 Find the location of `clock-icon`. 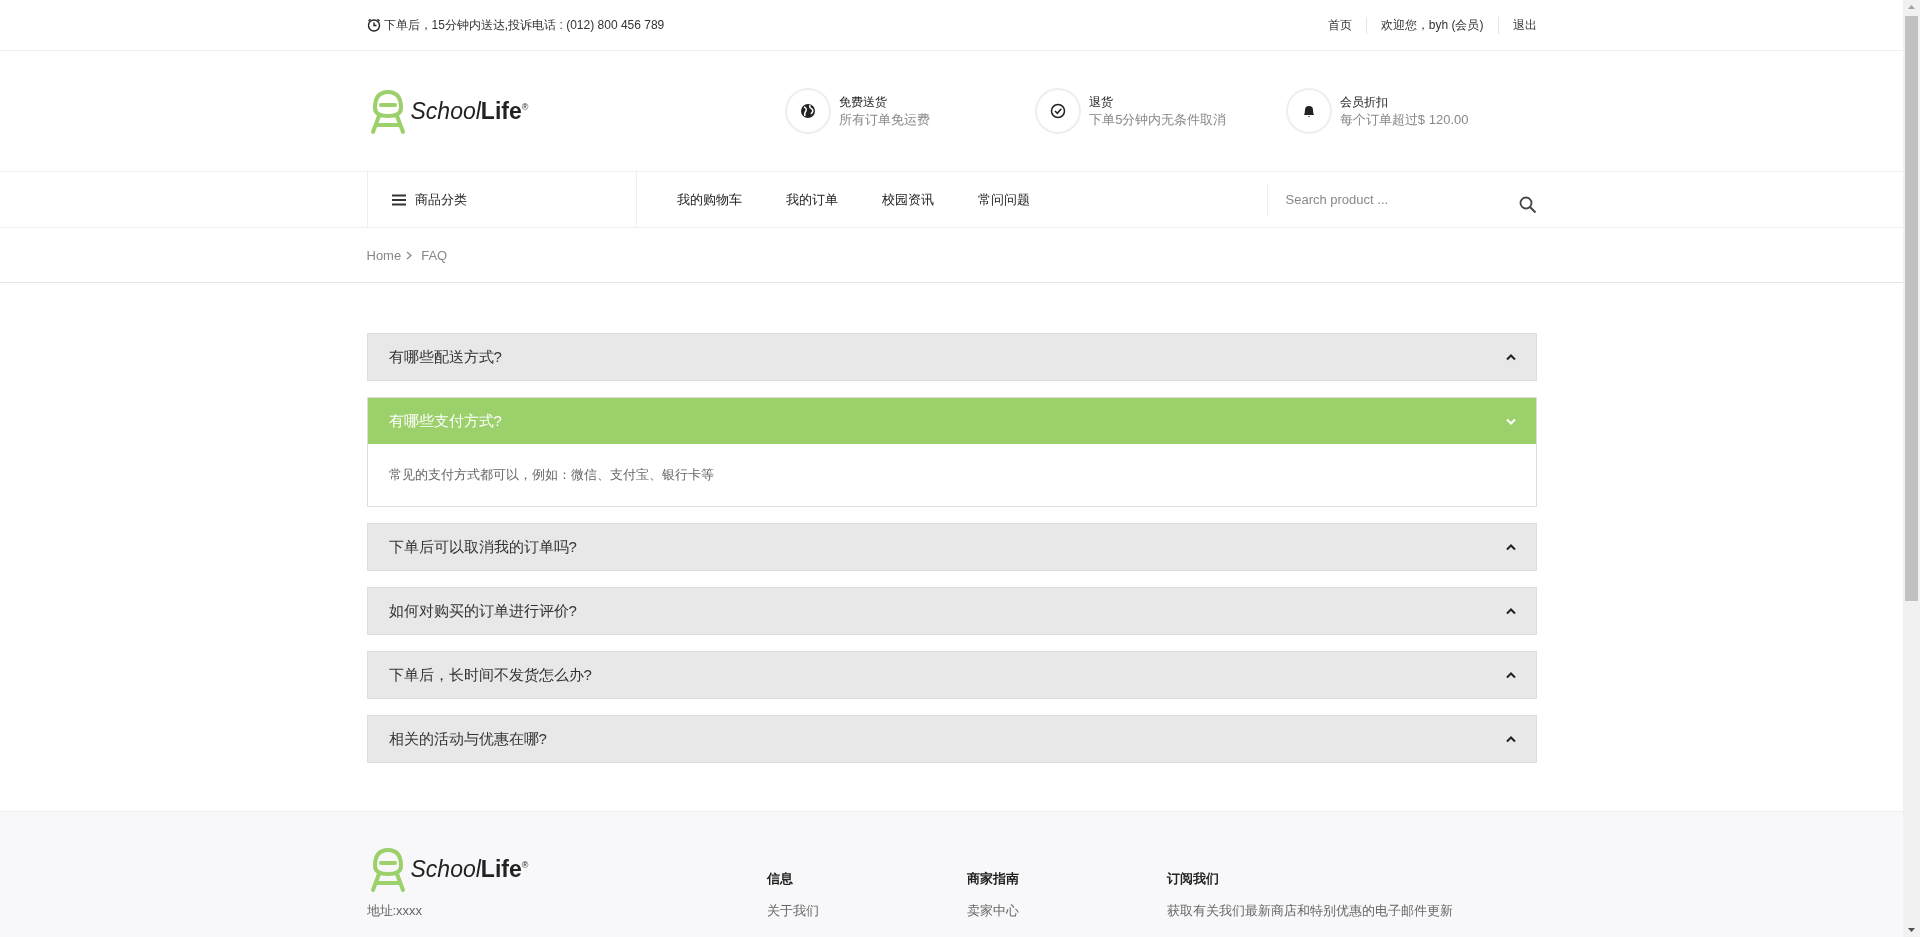

clock-icon is located at coordinates (373, 25).